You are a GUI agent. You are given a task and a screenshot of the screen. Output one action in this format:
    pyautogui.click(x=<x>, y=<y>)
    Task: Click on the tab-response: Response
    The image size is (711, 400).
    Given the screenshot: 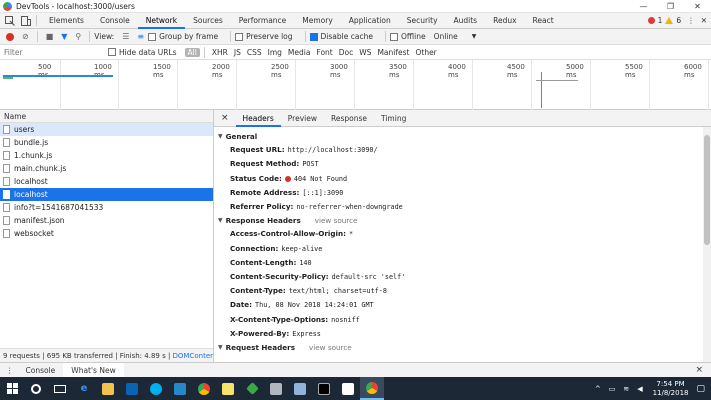 What is the action you would take?
    pyautogui.click(x=349, y=118)
    